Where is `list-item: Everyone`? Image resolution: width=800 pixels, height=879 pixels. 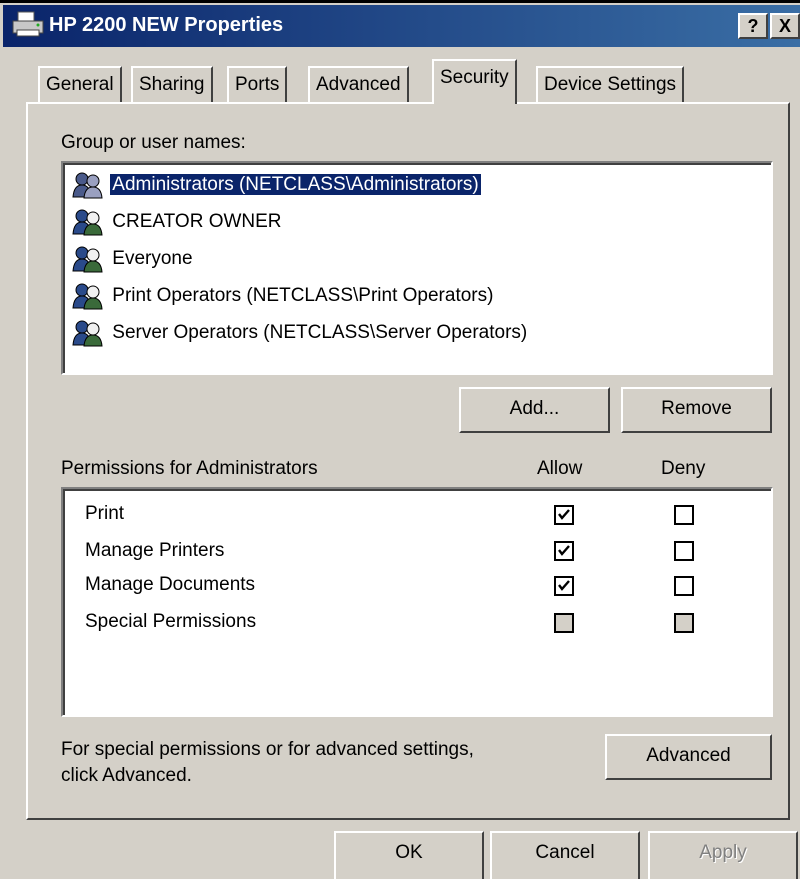
list-item: Everyone is located at coordinates (133, 259).